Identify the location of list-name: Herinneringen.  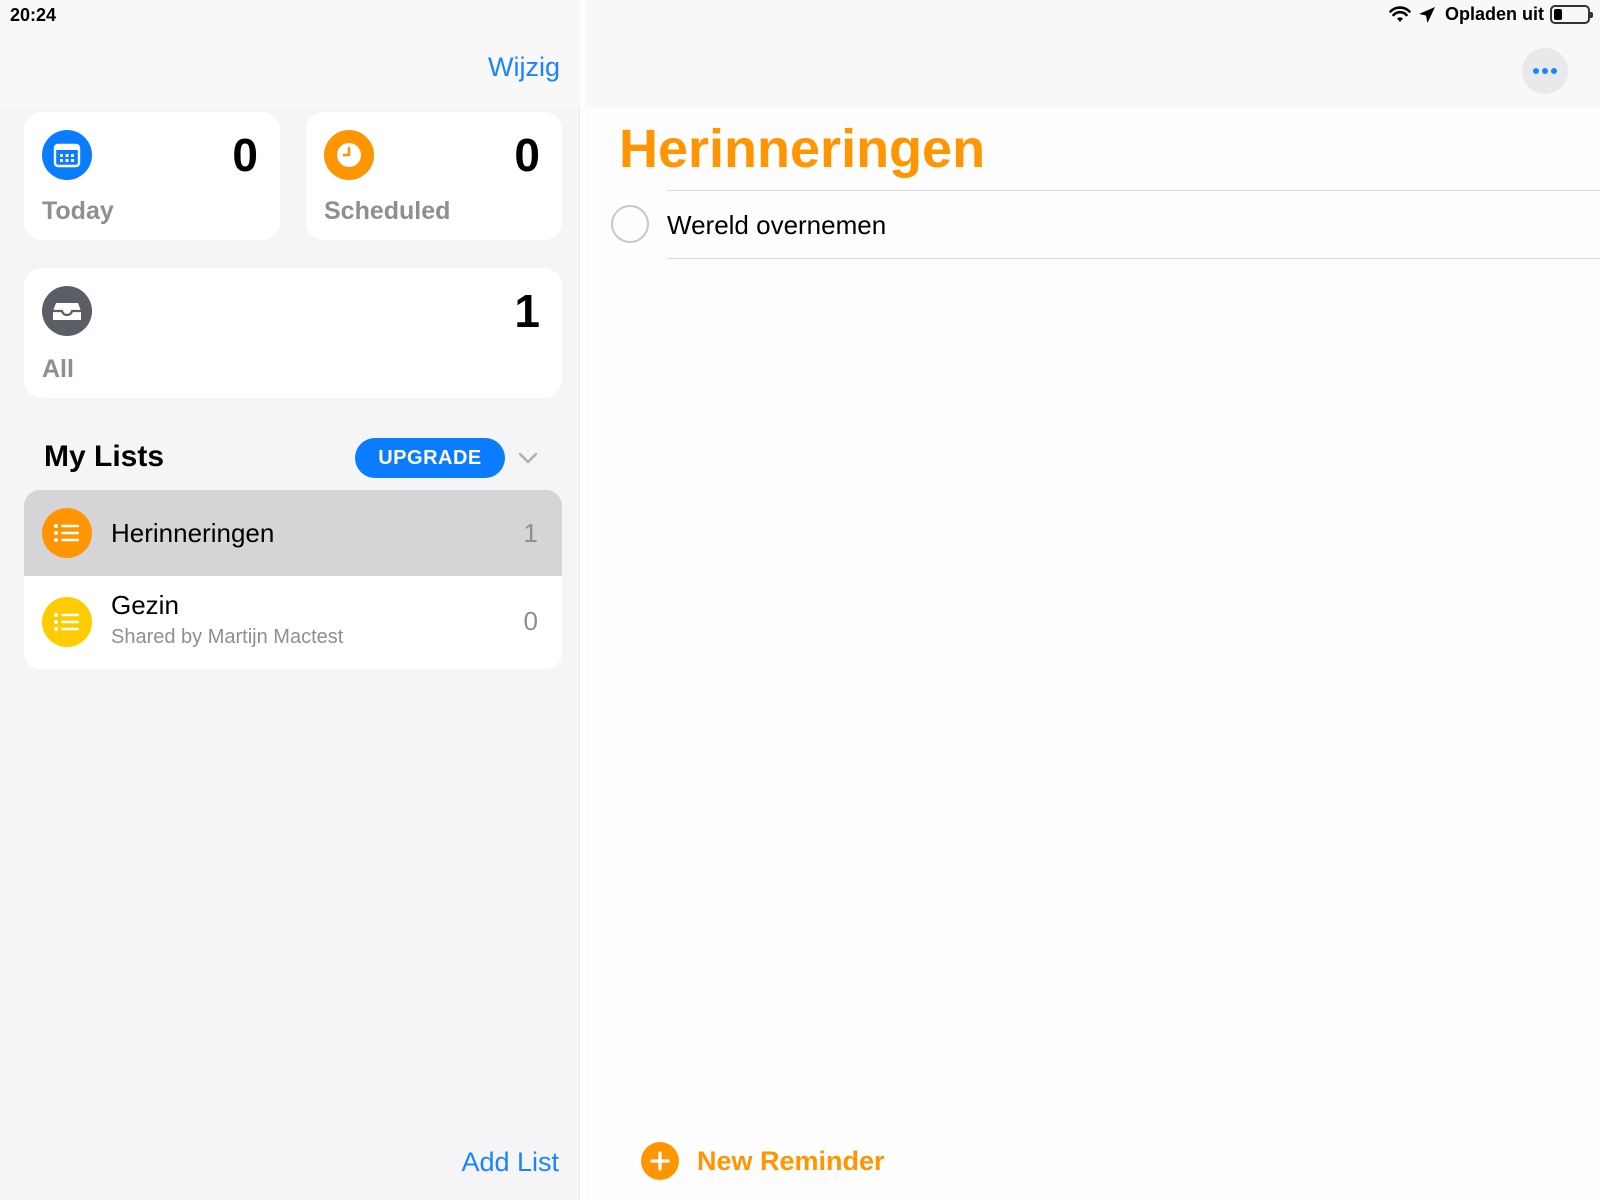
(193, 533).